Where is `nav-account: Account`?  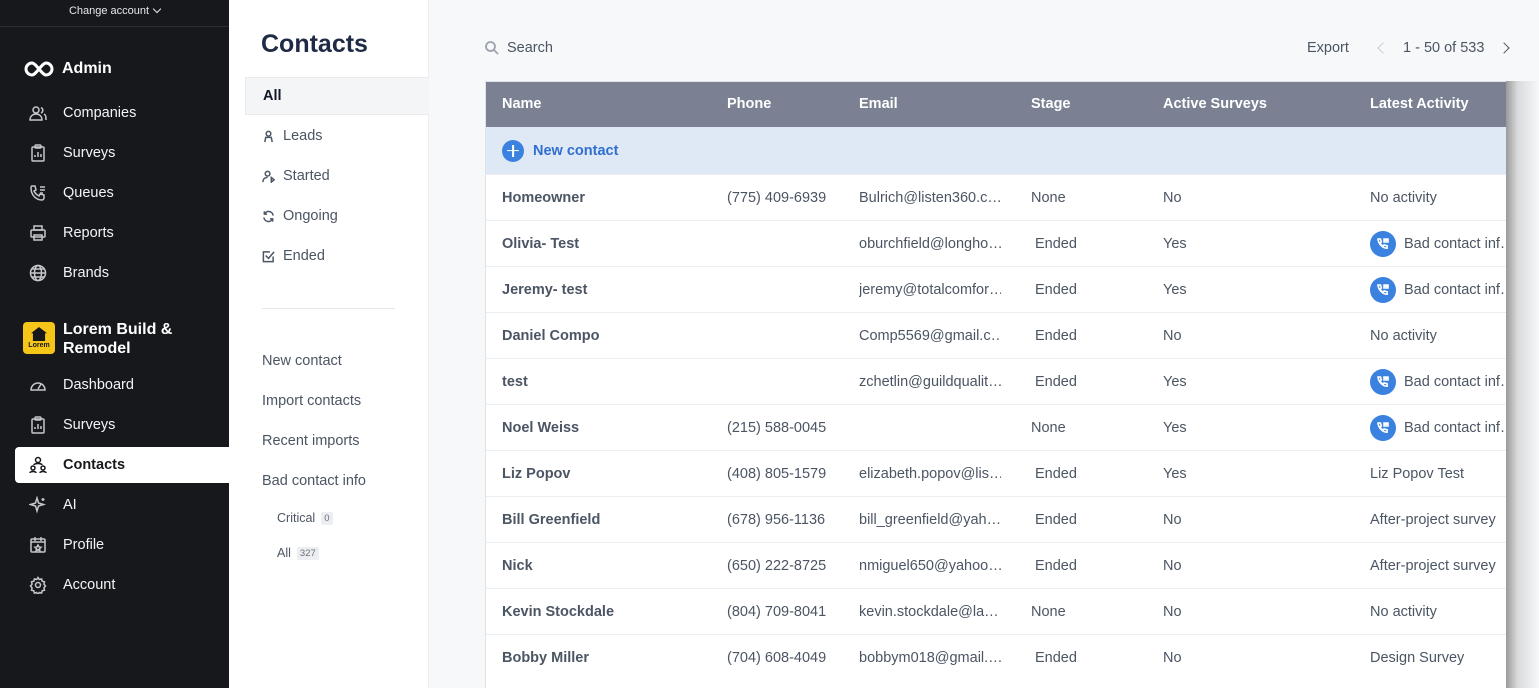 nav-account: Account is located at coordinates (122, 585).